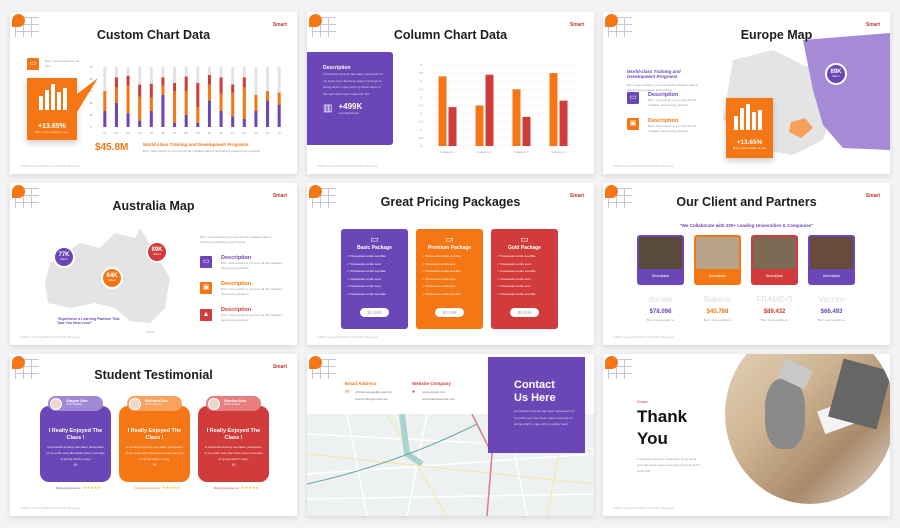 This screenshot has height=528, width=900. Describe the element at coordinates (524, 312) in the screenshot. I see `price-button: $5,999` at that location.